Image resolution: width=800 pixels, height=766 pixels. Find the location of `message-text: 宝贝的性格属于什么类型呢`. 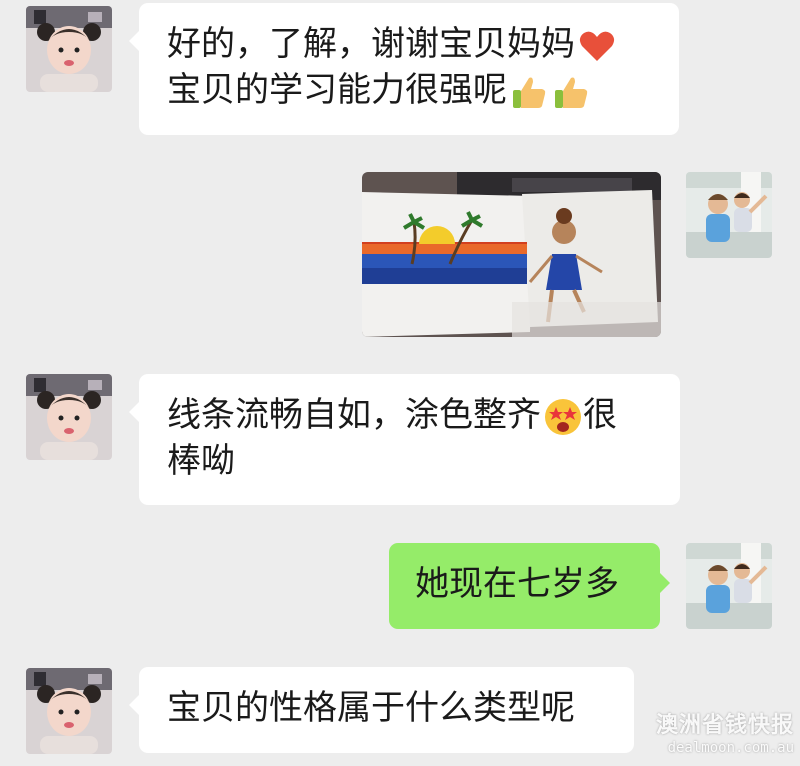

message-text: 宝贝的性格属于什么类型呢 is located at coordinates (371, 708).